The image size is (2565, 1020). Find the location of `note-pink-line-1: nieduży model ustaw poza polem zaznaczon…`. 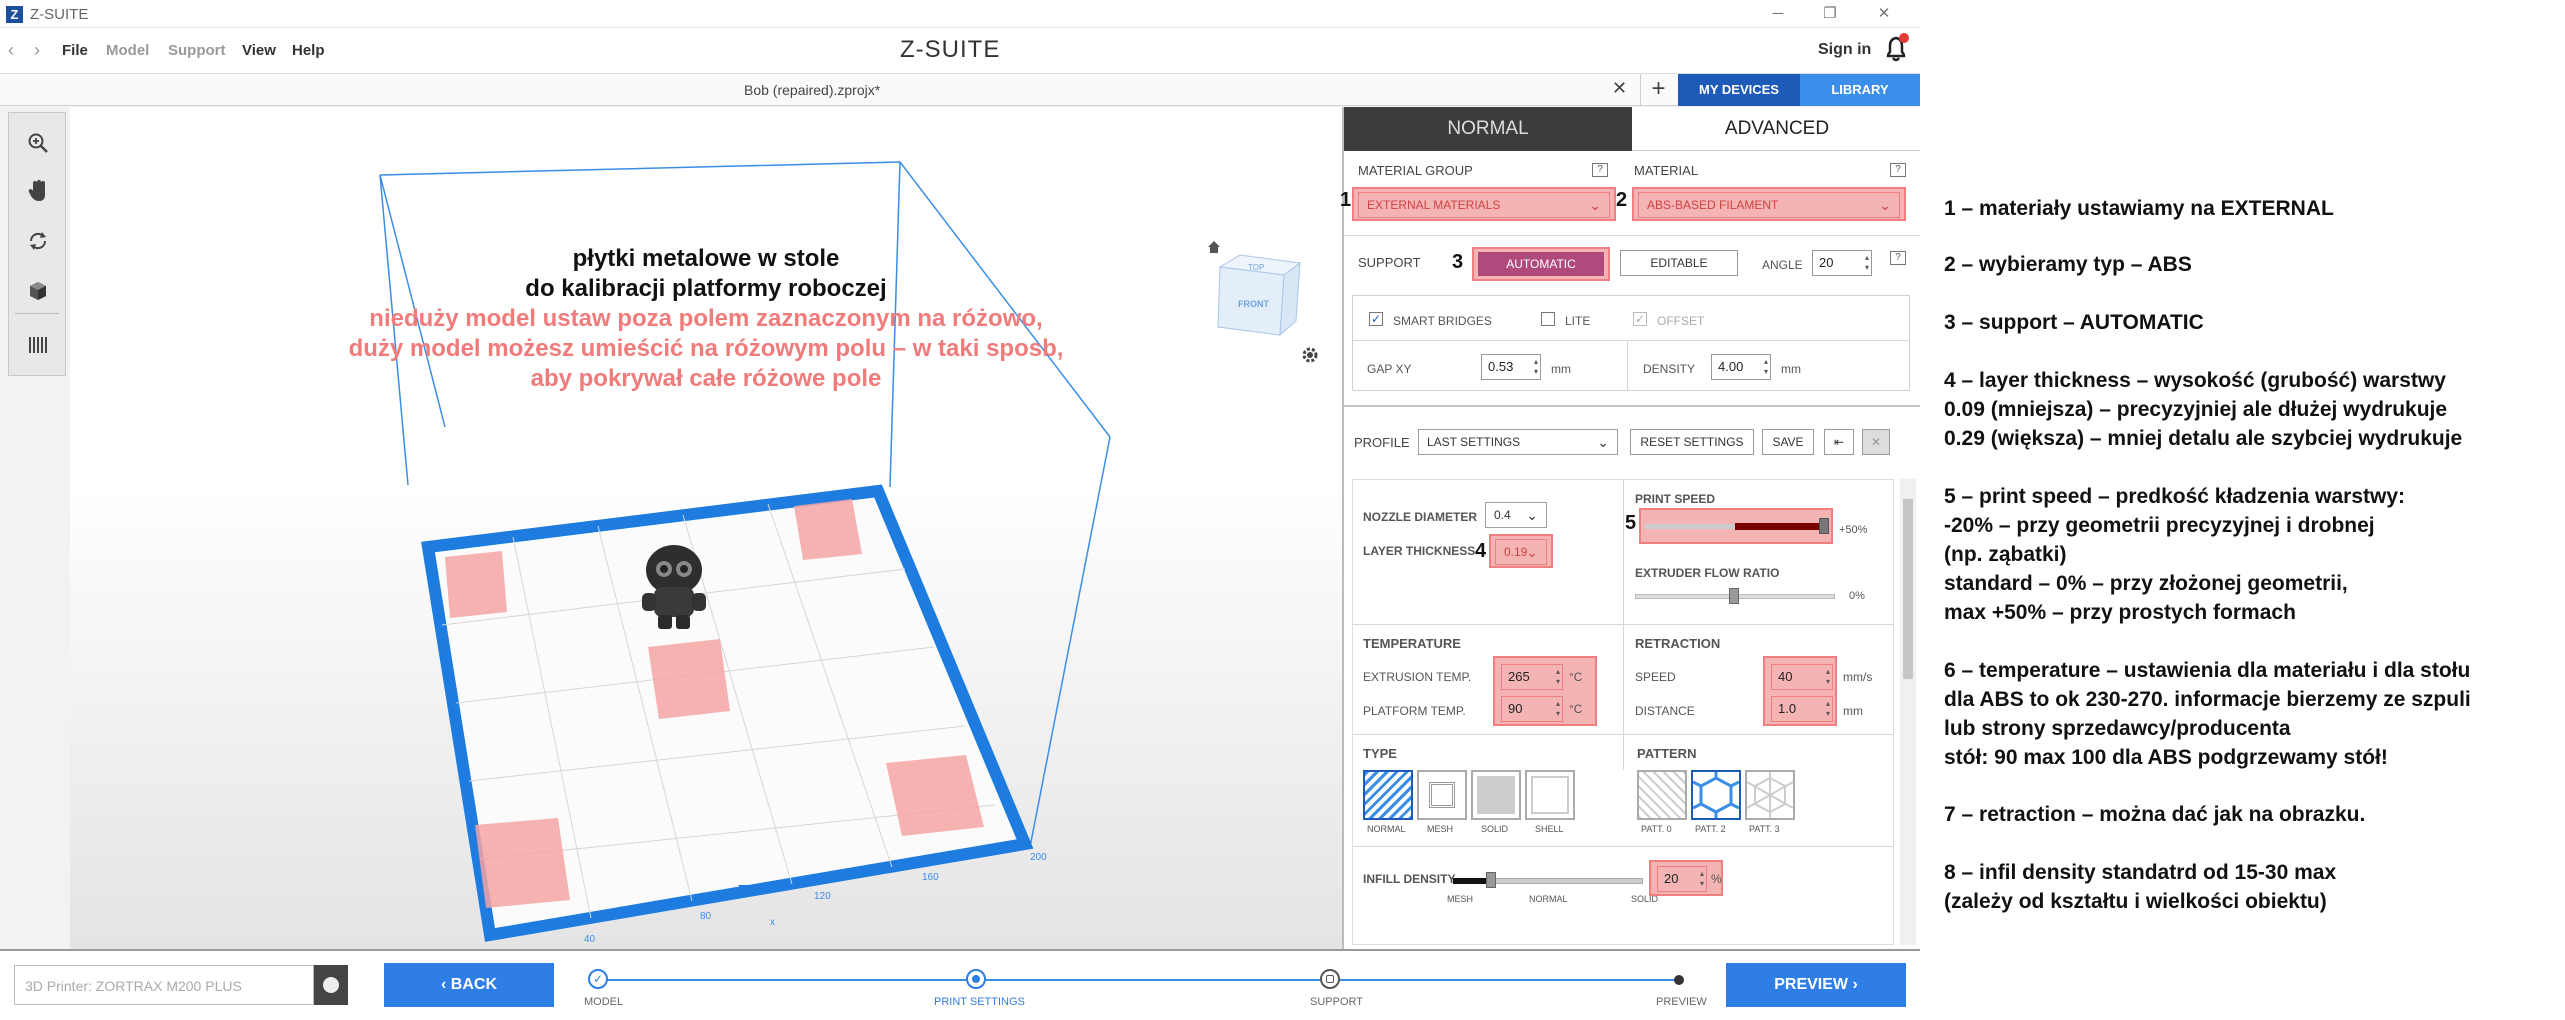

note-pink-line-1: nieduży model ustaw poza polem zaznaczon… is located at coordinates (706, 318).